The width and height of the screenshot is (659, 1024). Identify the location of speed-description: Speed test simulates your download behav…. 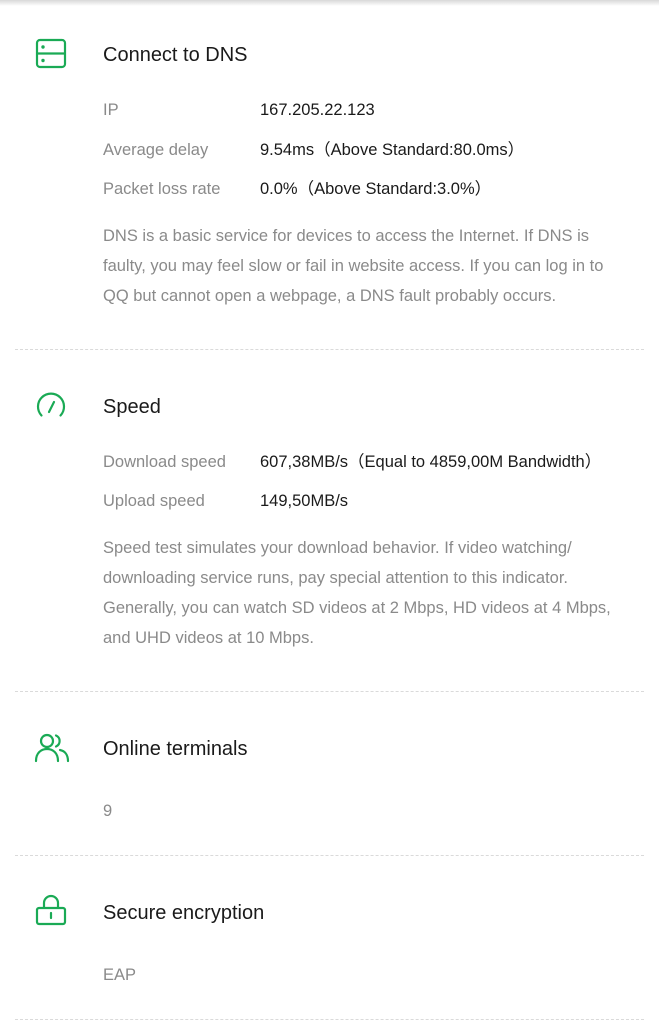
(357, 593).